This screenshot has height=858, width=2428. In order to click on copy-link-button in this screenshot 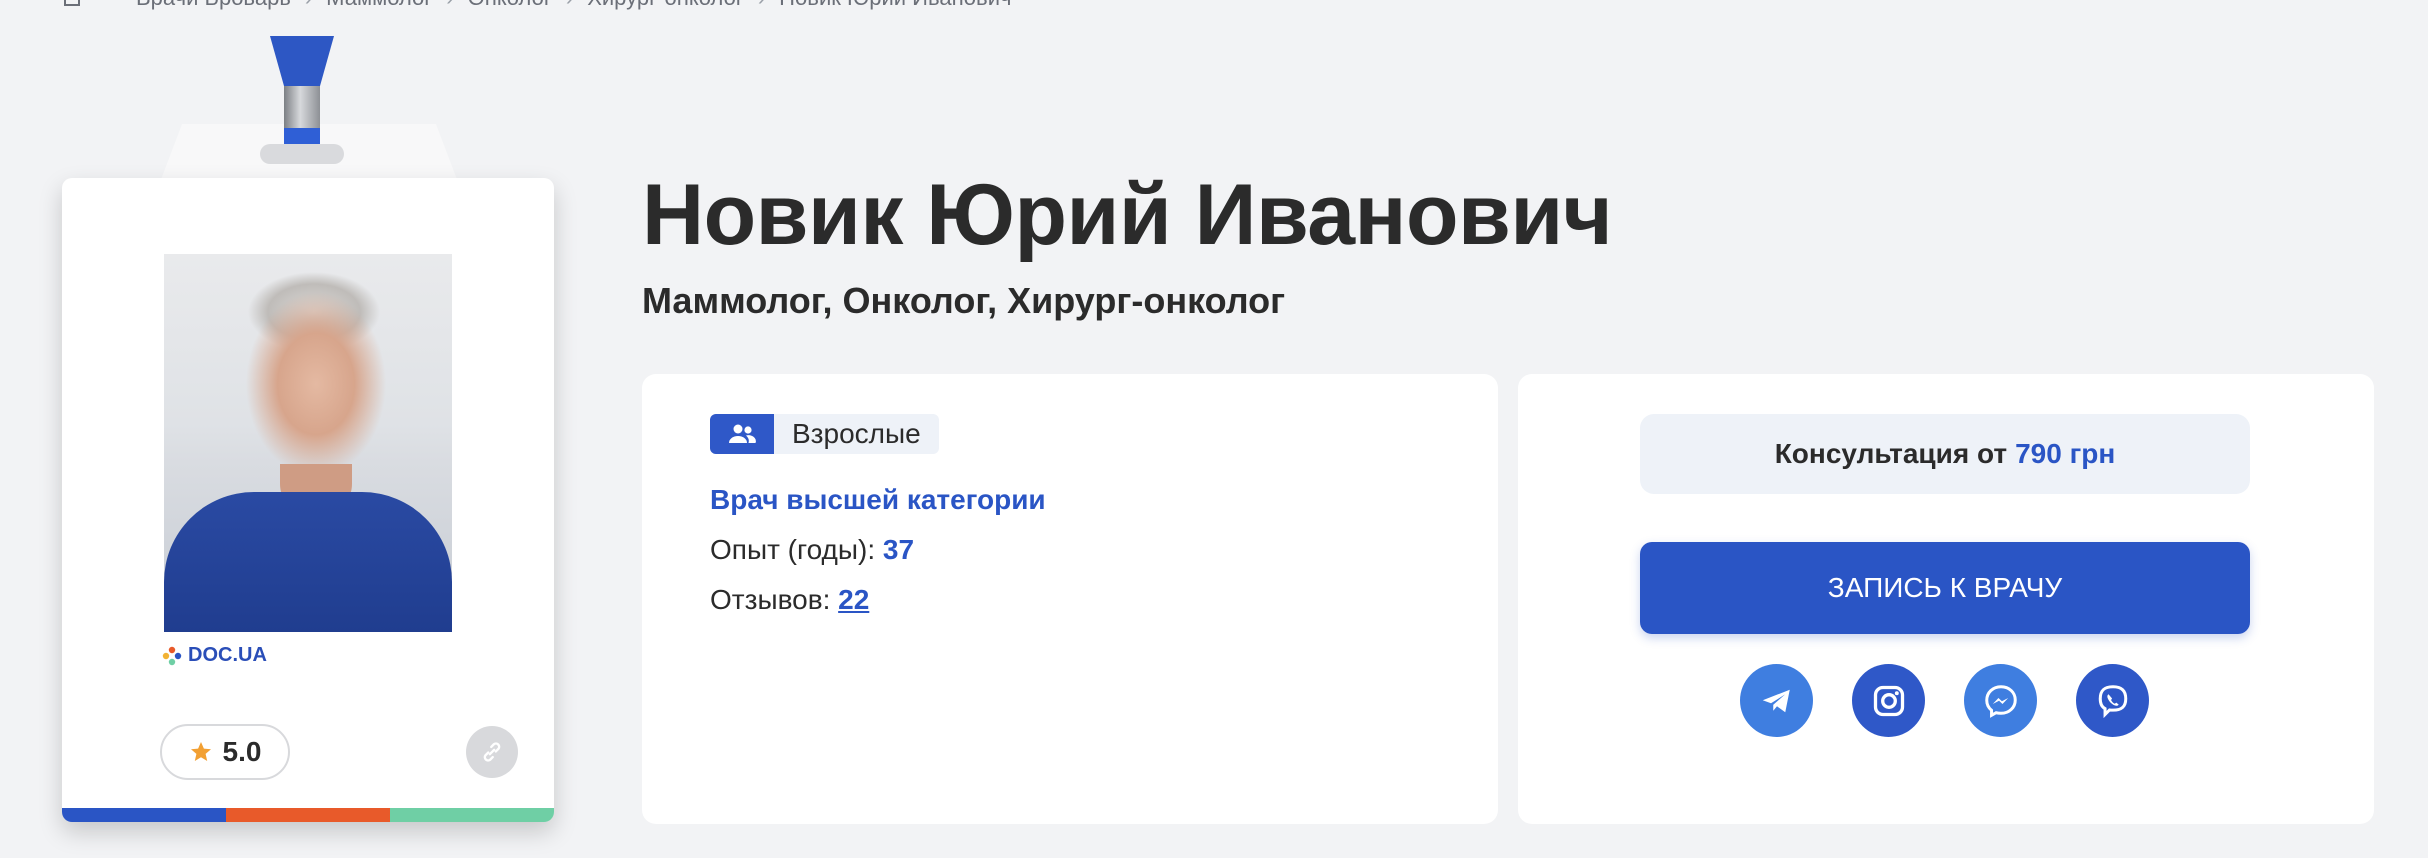, I will do `click(492, 752)`.